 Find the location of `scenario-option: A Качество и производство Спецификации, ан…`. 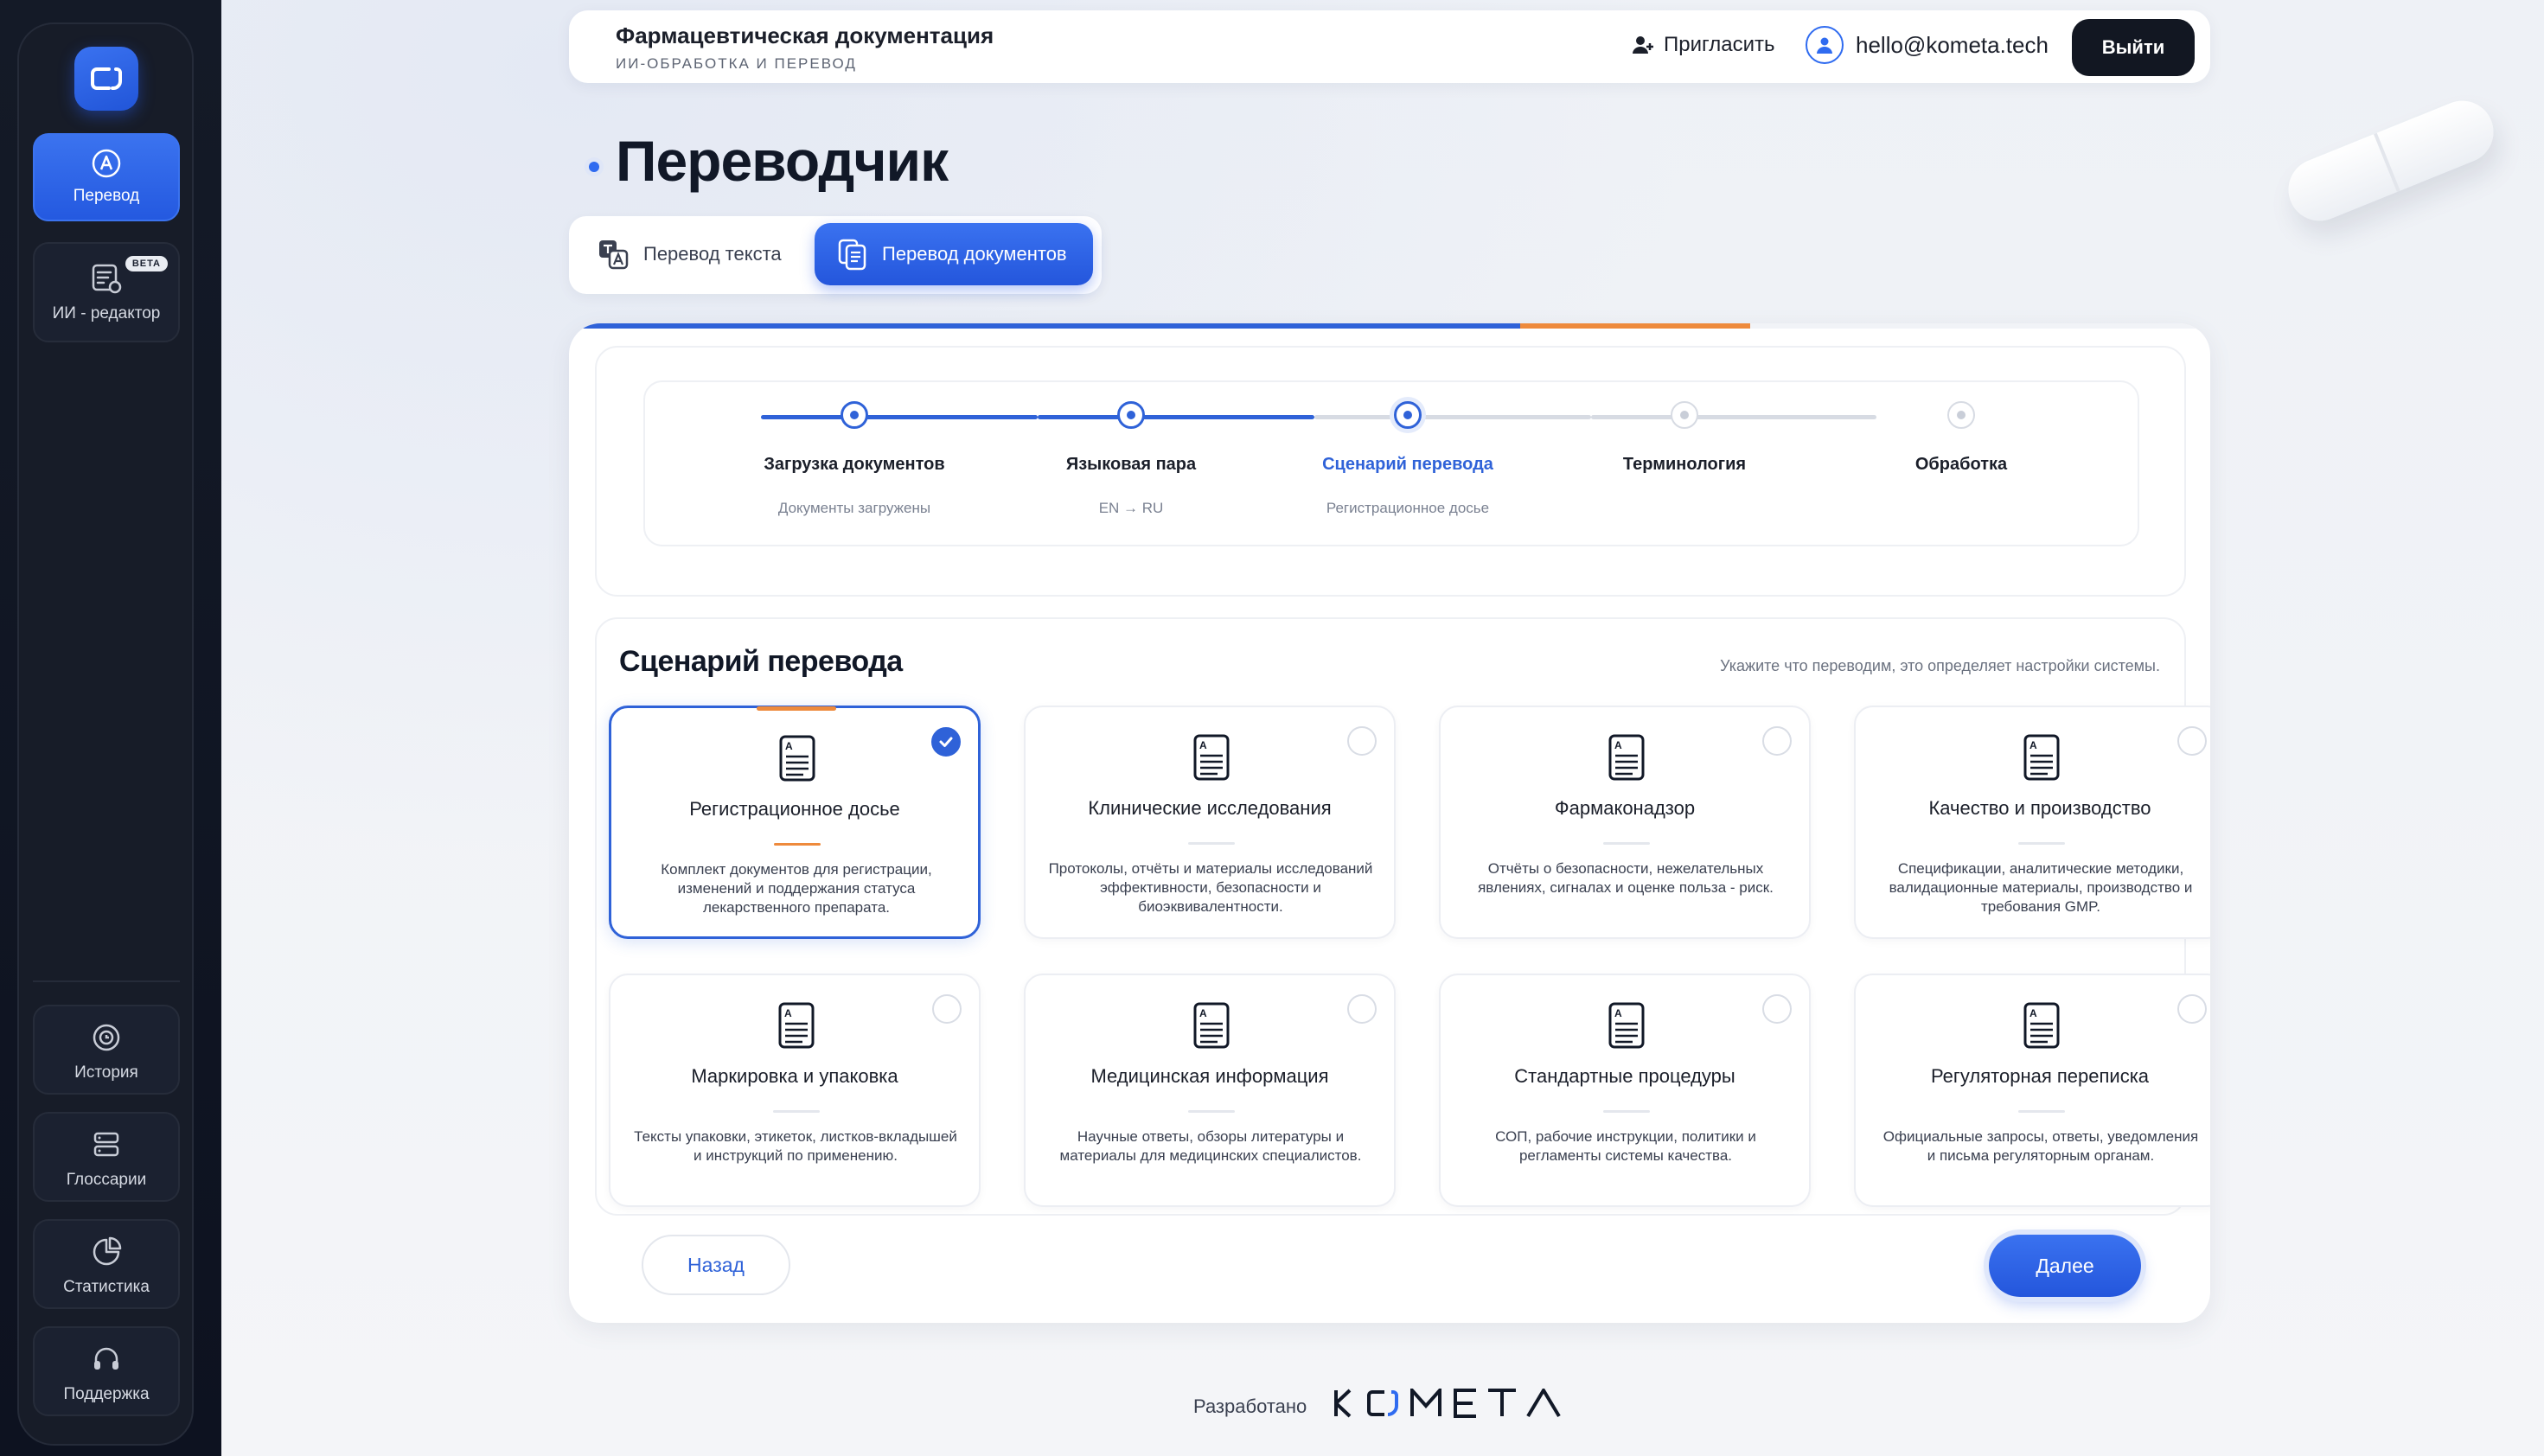

scenario-option: A Качество и производство Спецификации, ан… is located at coordinates (2032, 823).